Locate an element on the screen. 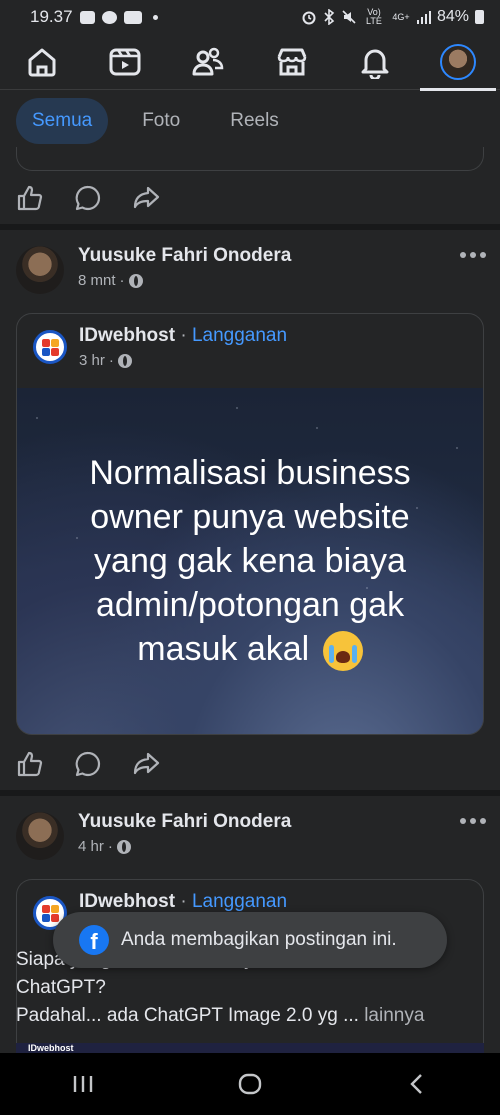 The width and height of the screenshot is (500, 1115). marketplace-icon is located at coordinates (292, 61).